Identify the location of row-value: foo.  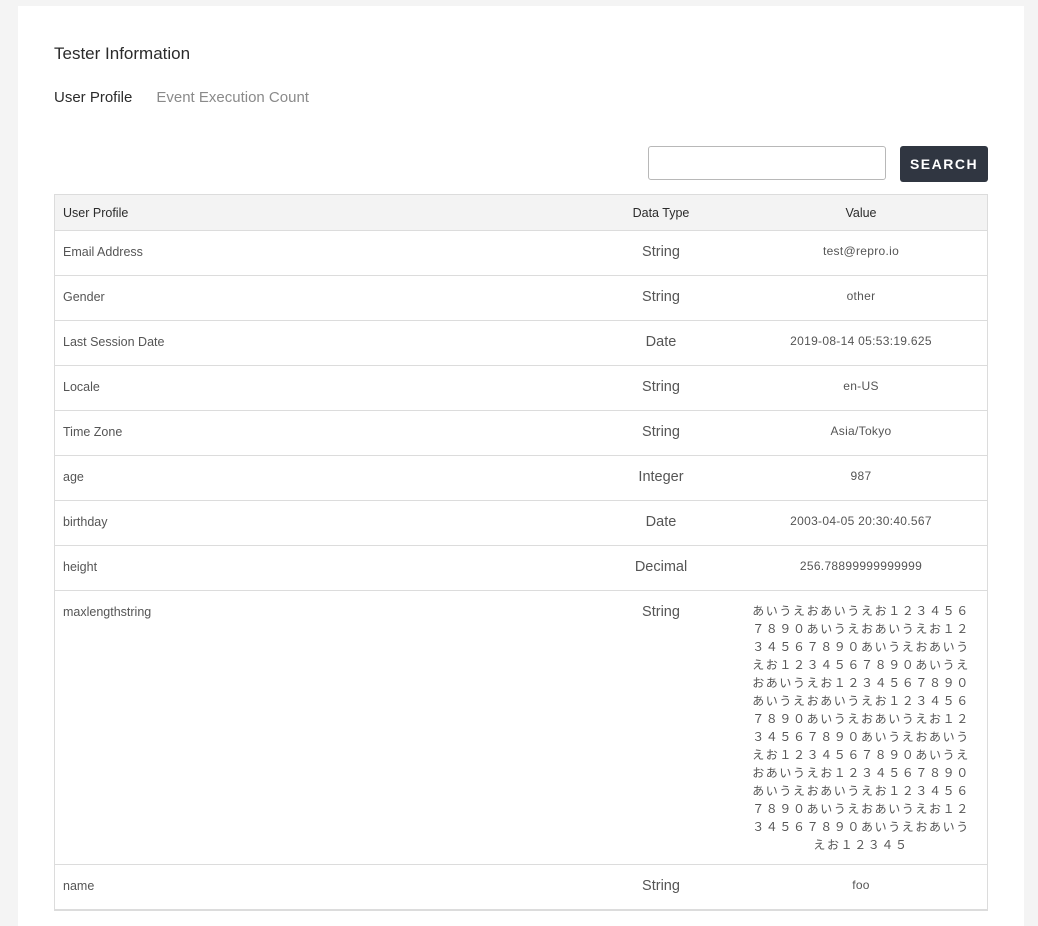
(861, 885).